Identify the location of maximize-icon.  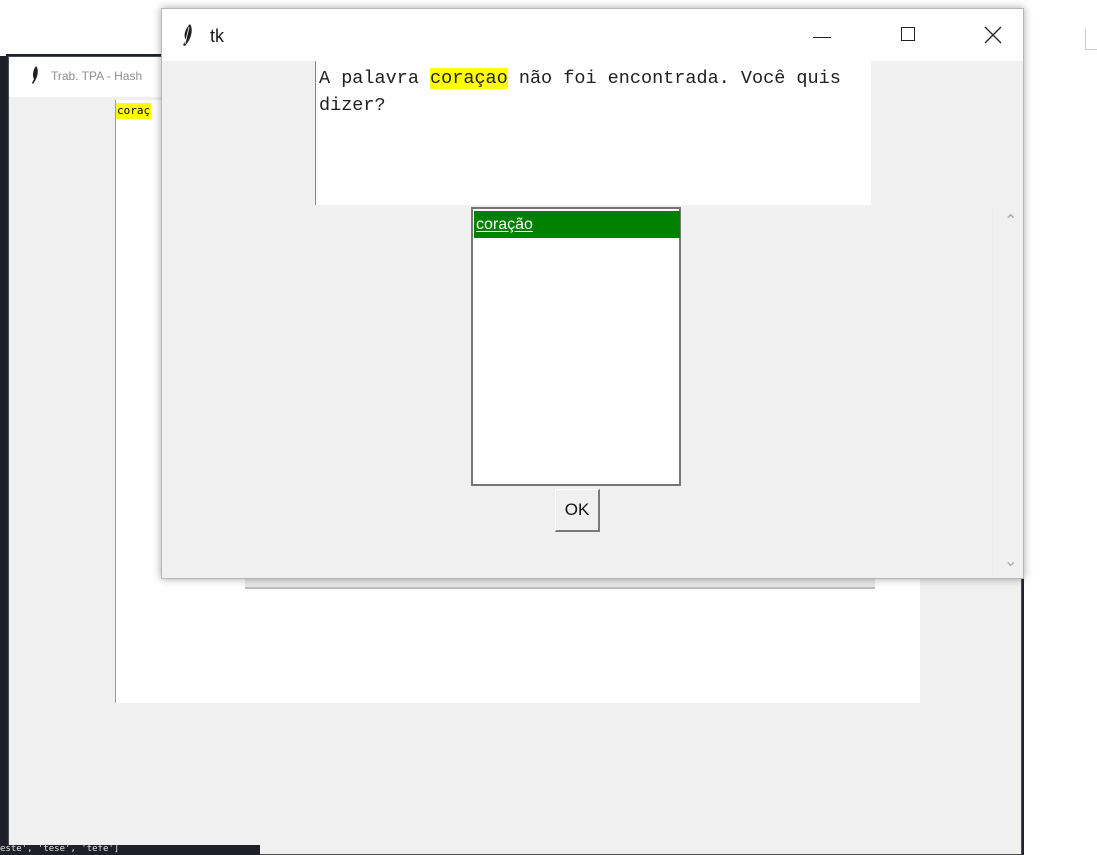
(908, 34).